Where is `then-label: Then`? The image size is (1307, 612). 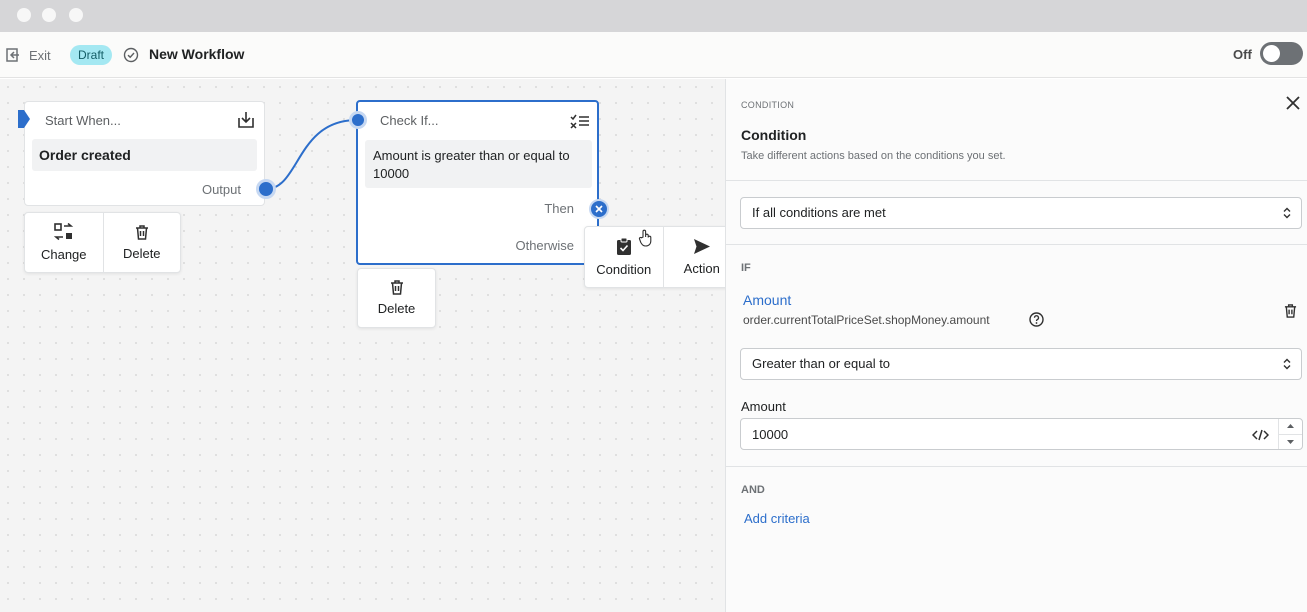 then-label: Then is located at coordinates (559, 208).